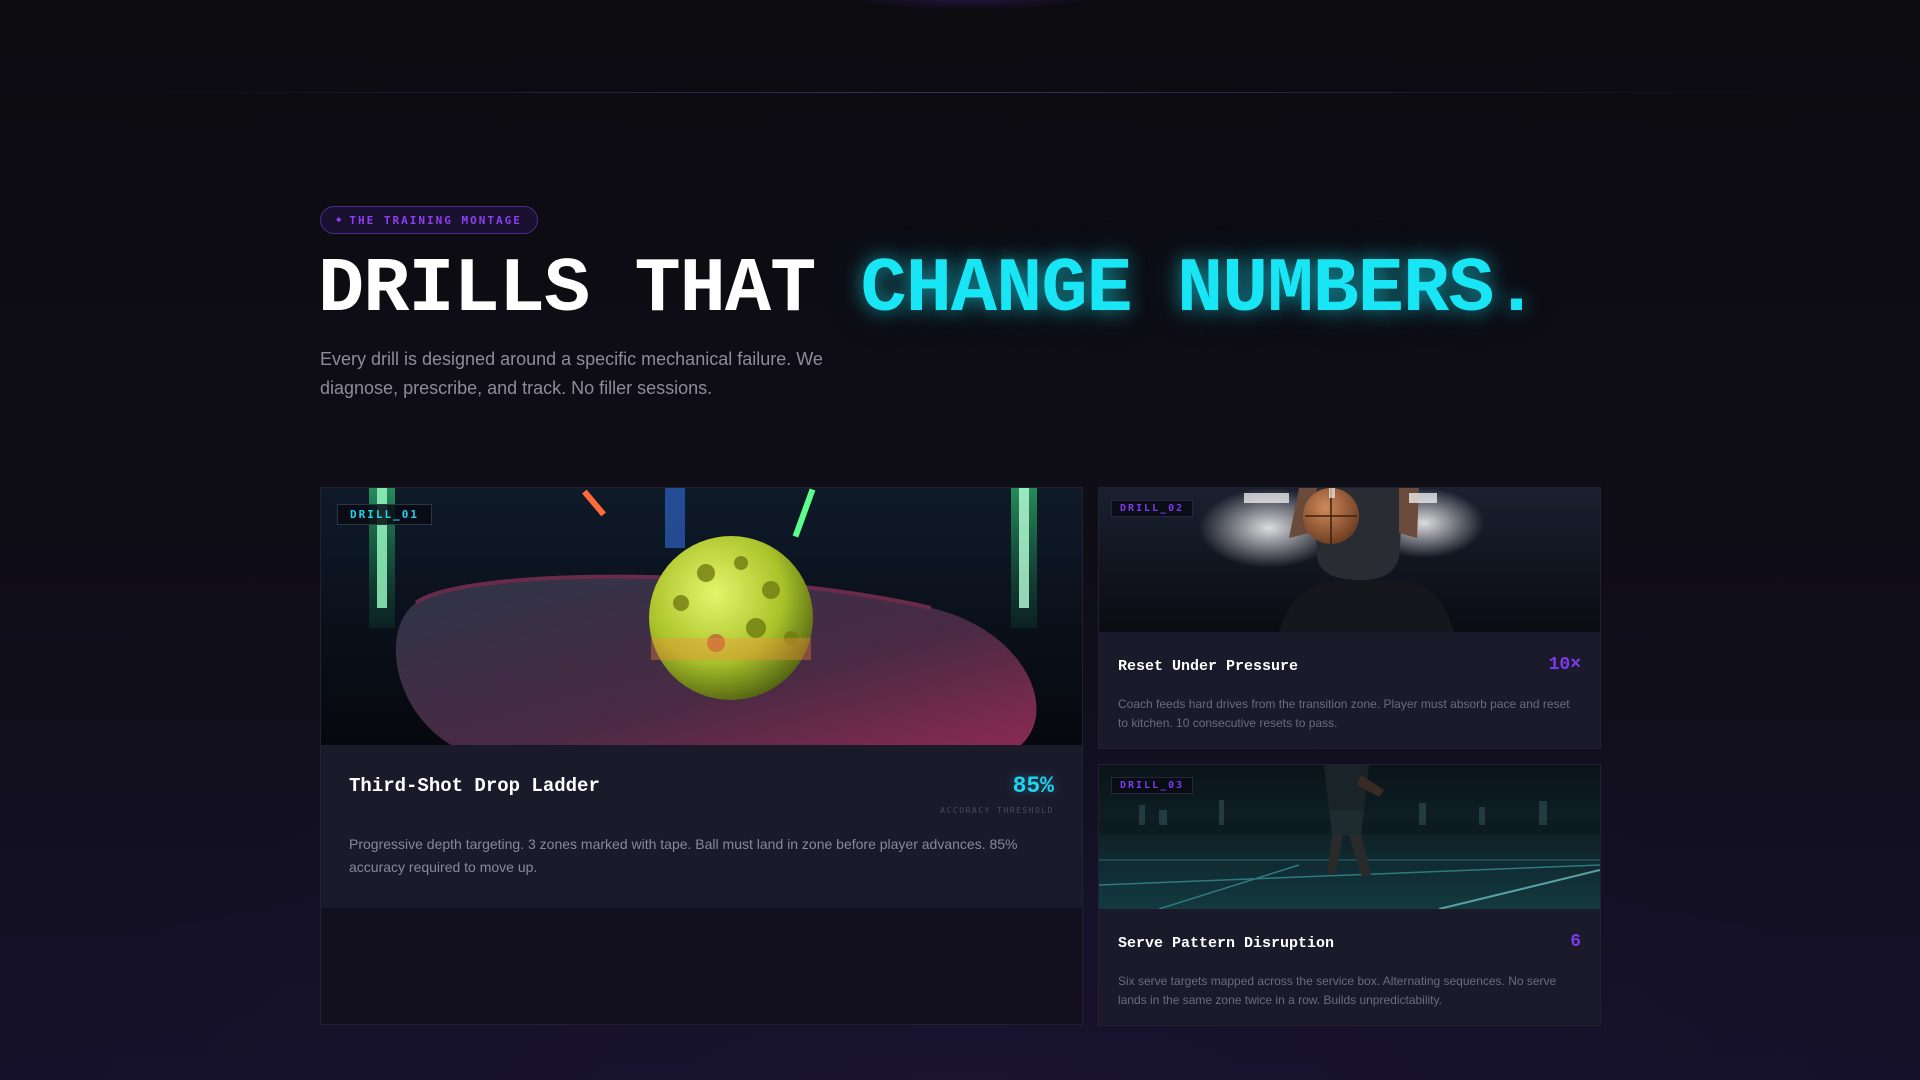  Describe the element at coordinates (970, 5) in the screenshot. I see `top-glow` at that location.